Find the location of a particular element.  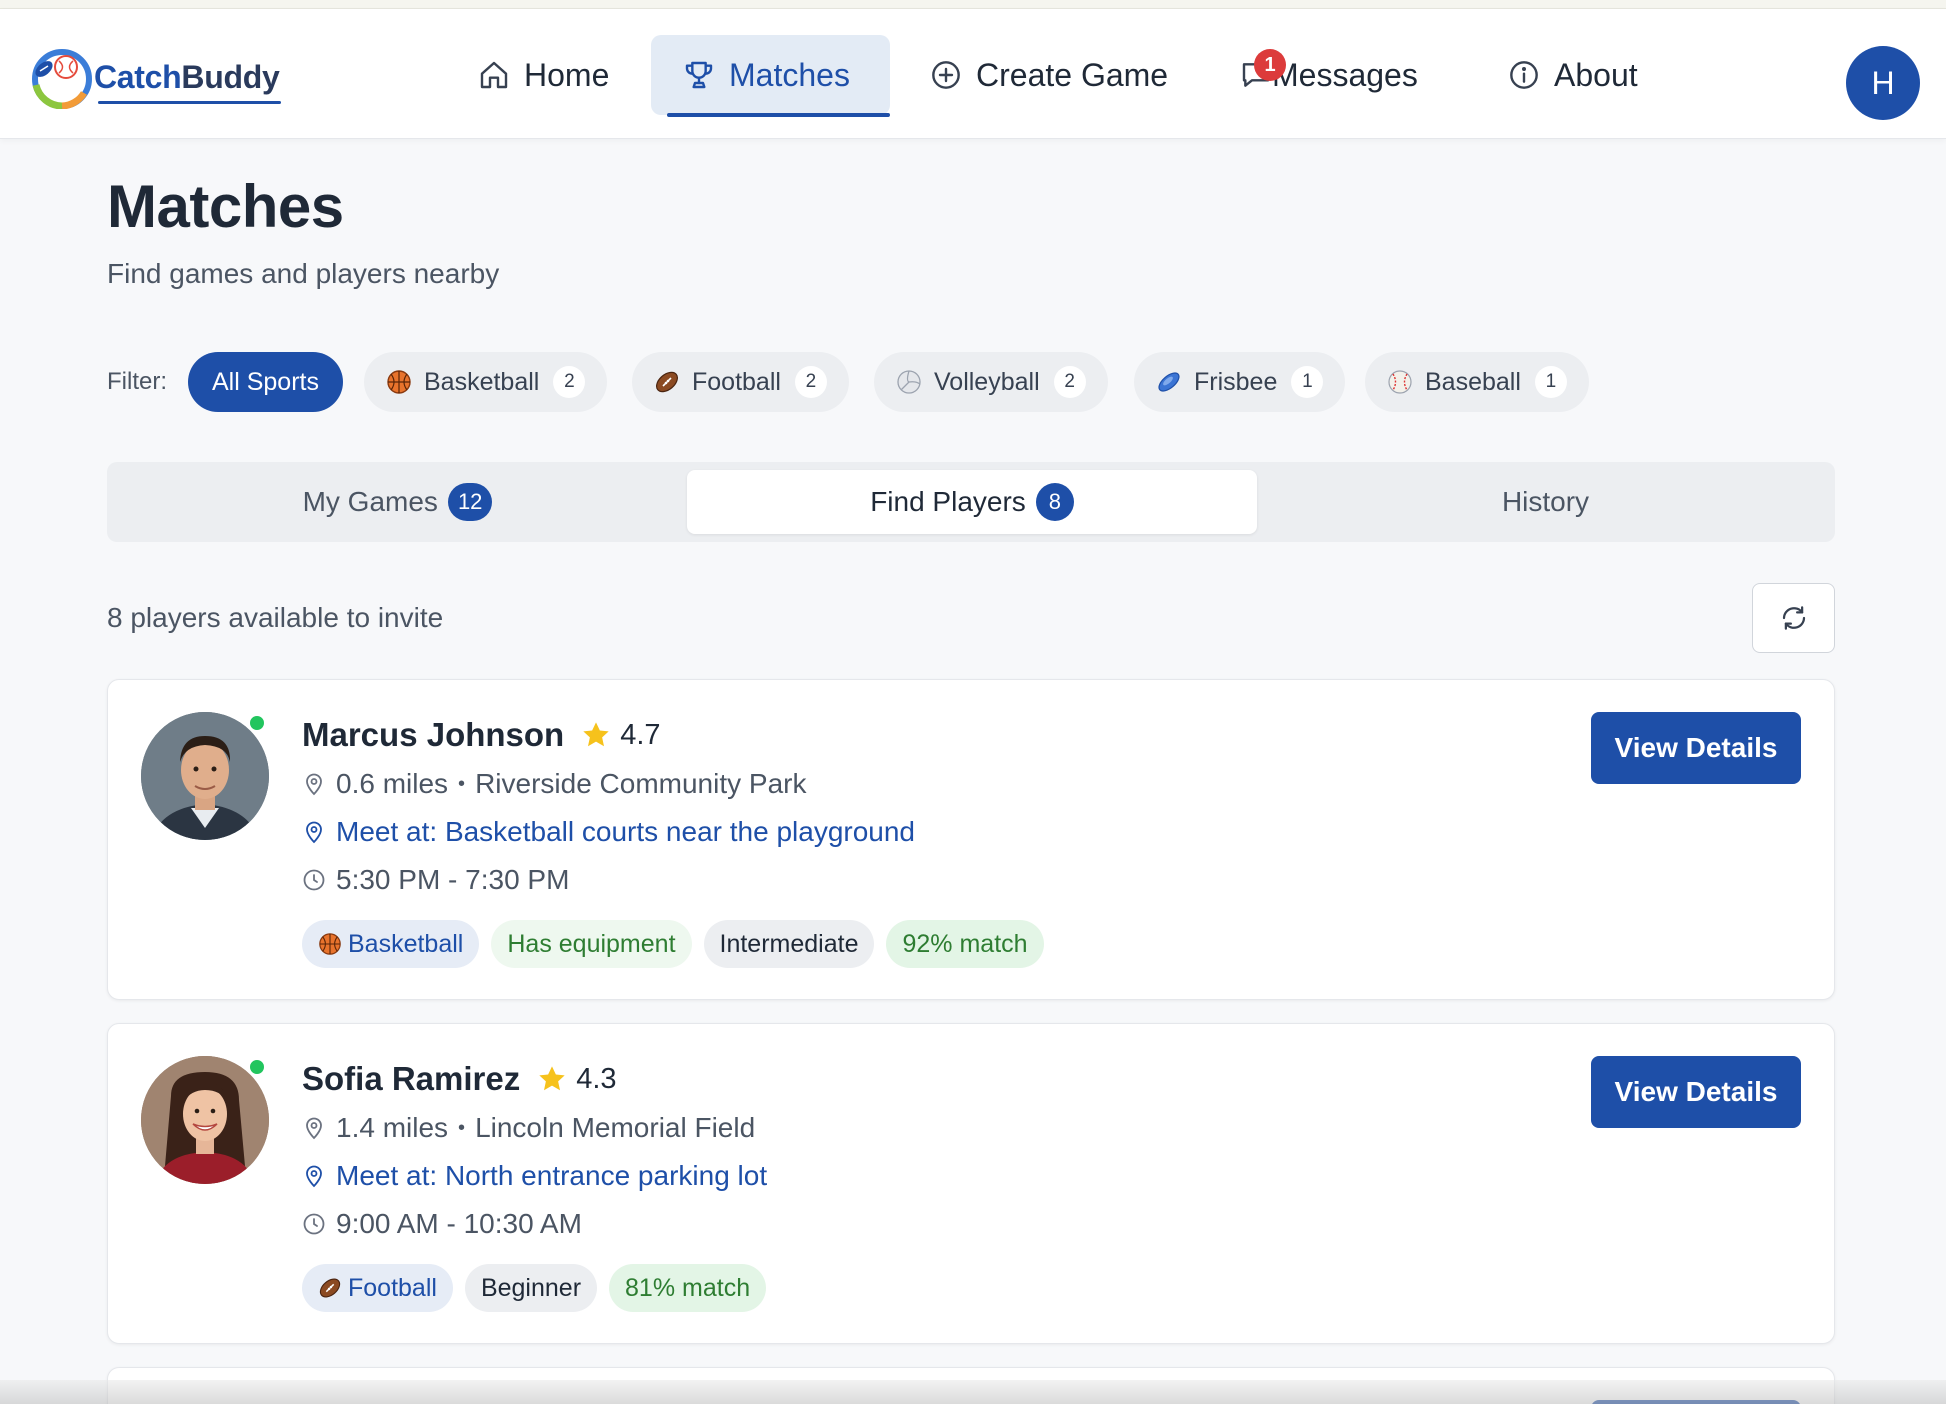

tab-label: My Games is located at coordinates (370, 501).